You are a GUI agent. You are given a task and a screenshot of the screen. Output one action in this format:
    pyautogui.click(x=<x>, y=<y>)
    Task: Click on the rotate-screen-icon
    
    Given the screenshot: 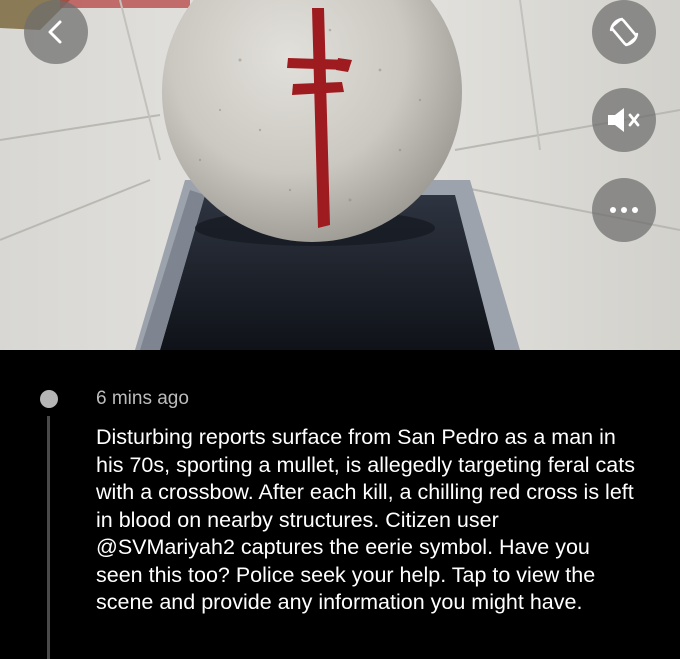 What is the action you would take?
    pyautogui.click(x=624, y=32)
    